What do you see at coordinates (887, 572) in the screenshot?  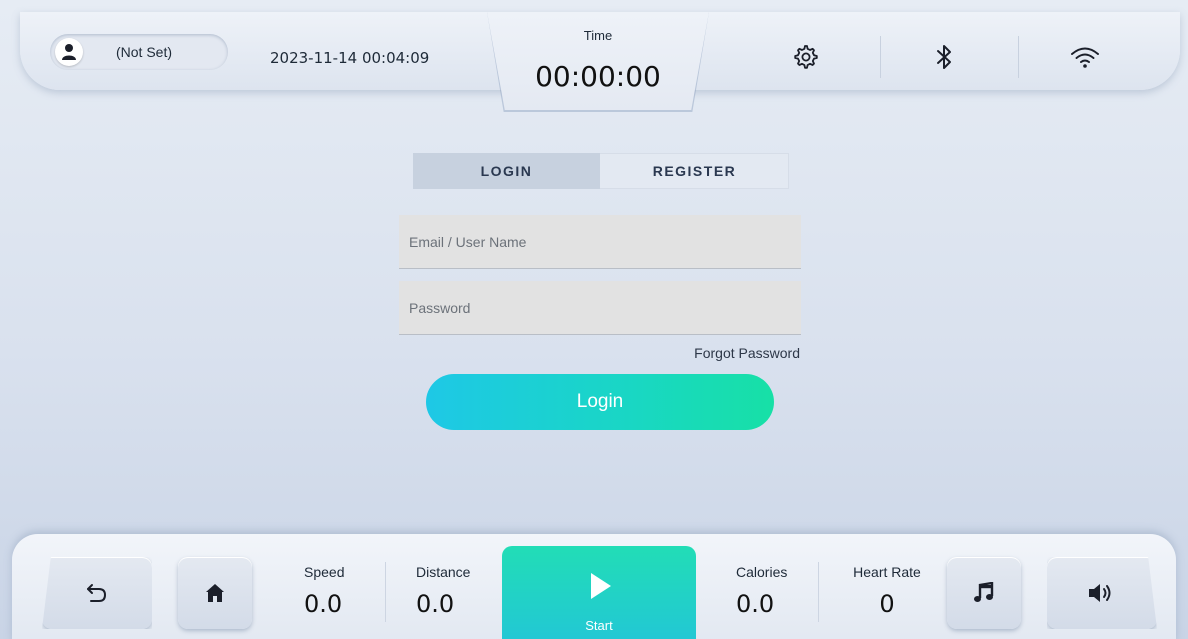 I see `heart-rate-label: Heart Rate` at bounding box center [887, 572].